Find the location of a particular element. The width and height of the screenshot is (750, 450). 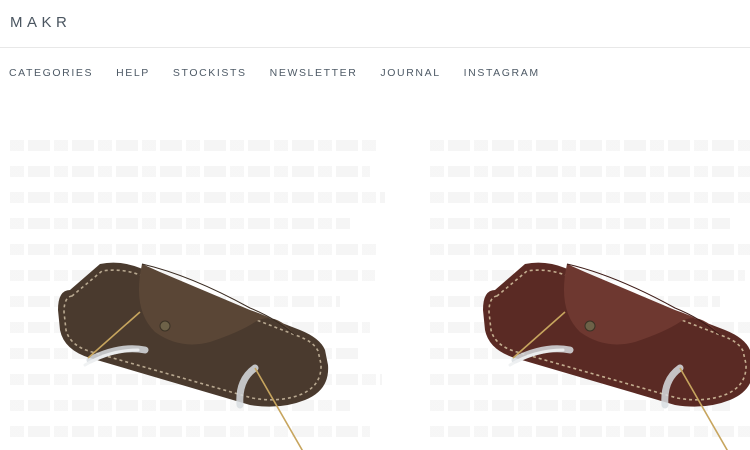

nav-item-categories: CATEGORIES is located at coordinates (51, 73).